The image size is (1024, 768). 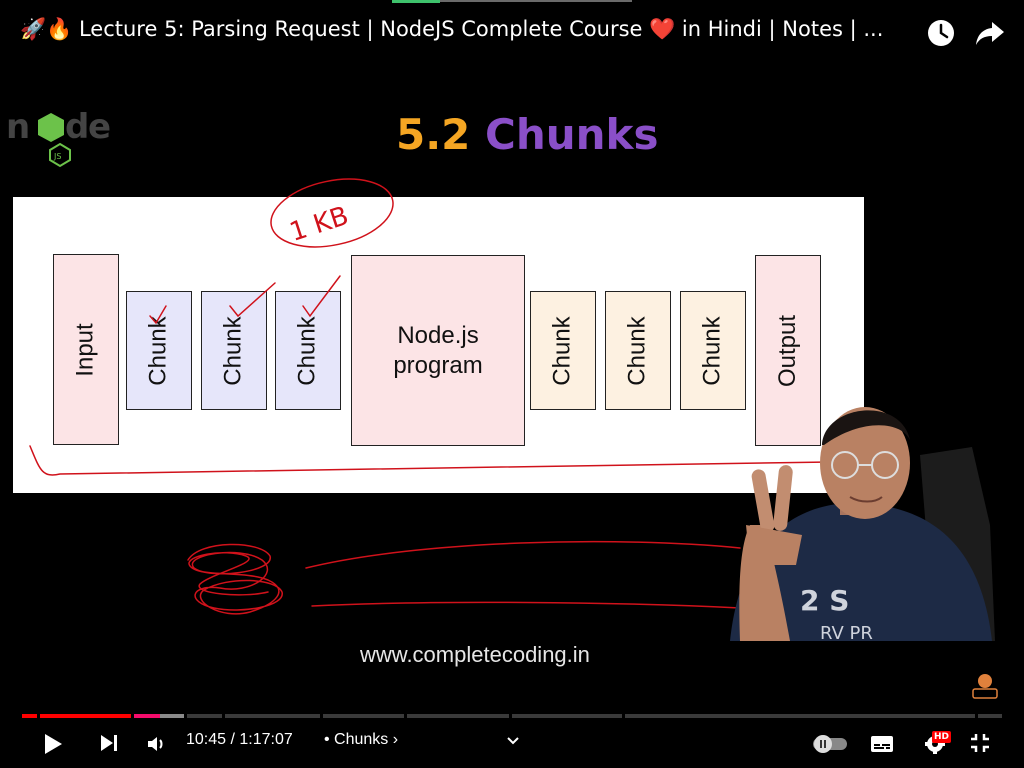 I want to click on exit-fullscreen-icon, so click(x=980, y=743).